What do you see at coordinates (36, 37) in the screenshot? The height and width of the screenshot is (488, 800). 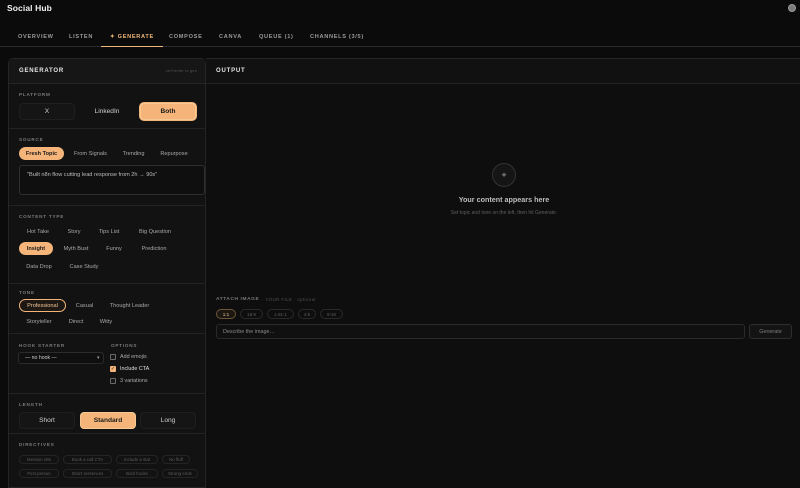 I see `tab-overview: OVERVIEW` at bounding box center [36, 37].